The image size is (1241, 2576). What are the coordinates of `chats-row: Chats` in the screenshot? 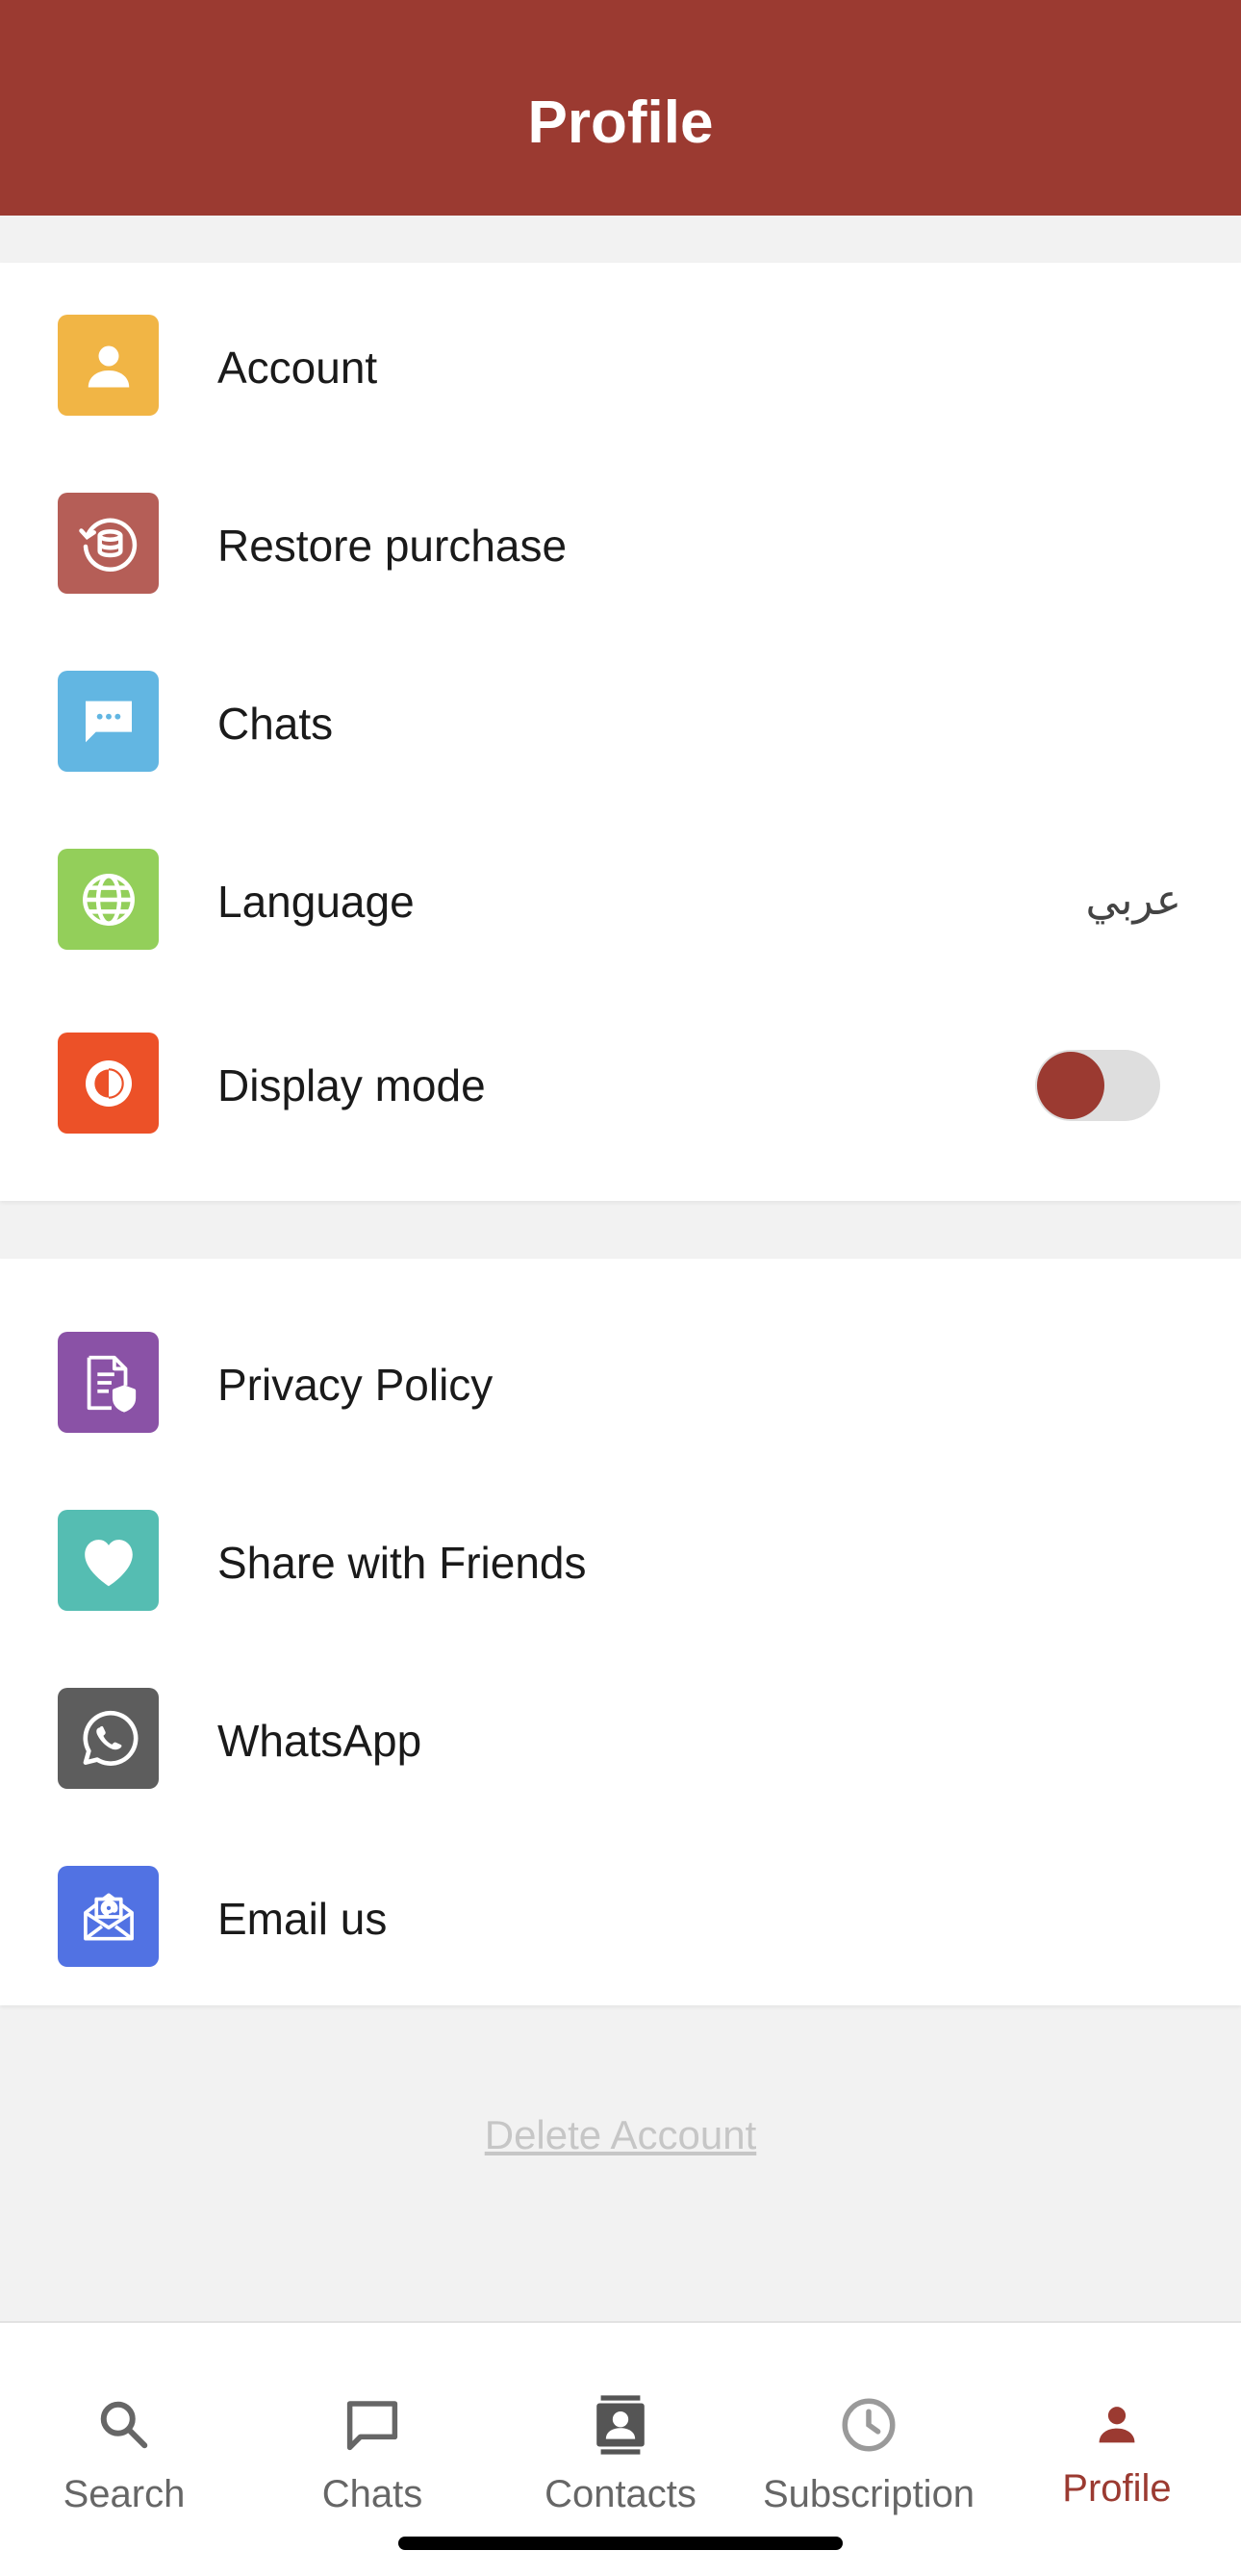 It's located at (620, 725).